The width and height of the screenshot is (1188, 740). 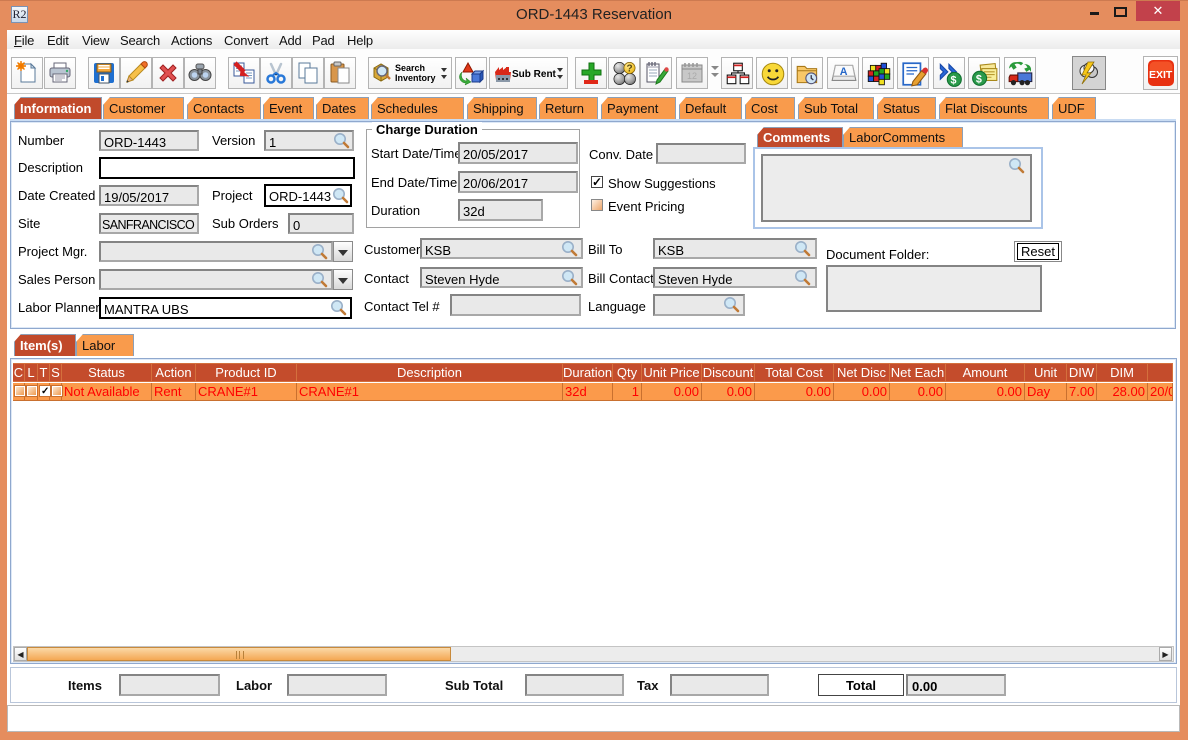 I want to click on svg-text: Search, so click(x=410, y=68).